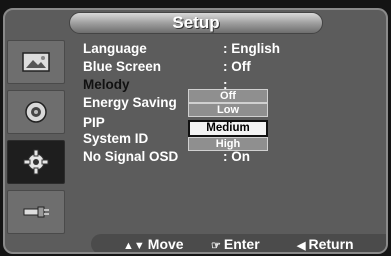 This screenshot has width=391, height=256. Describe the element at coordinates (122, 66) in the screenshot. I see `setting-label: Blue Screen` at that location.